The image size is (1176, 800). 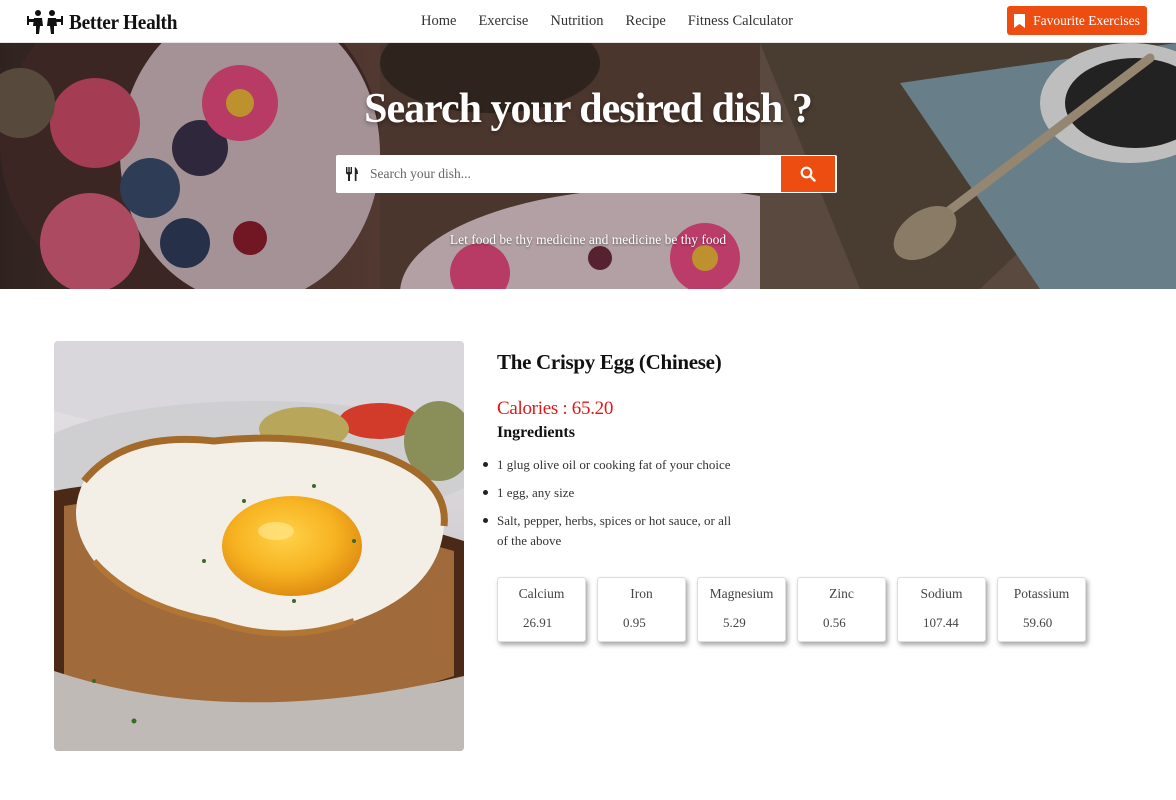 I want to click on nutrient-value: 107.44, so click(x=941, y=622).